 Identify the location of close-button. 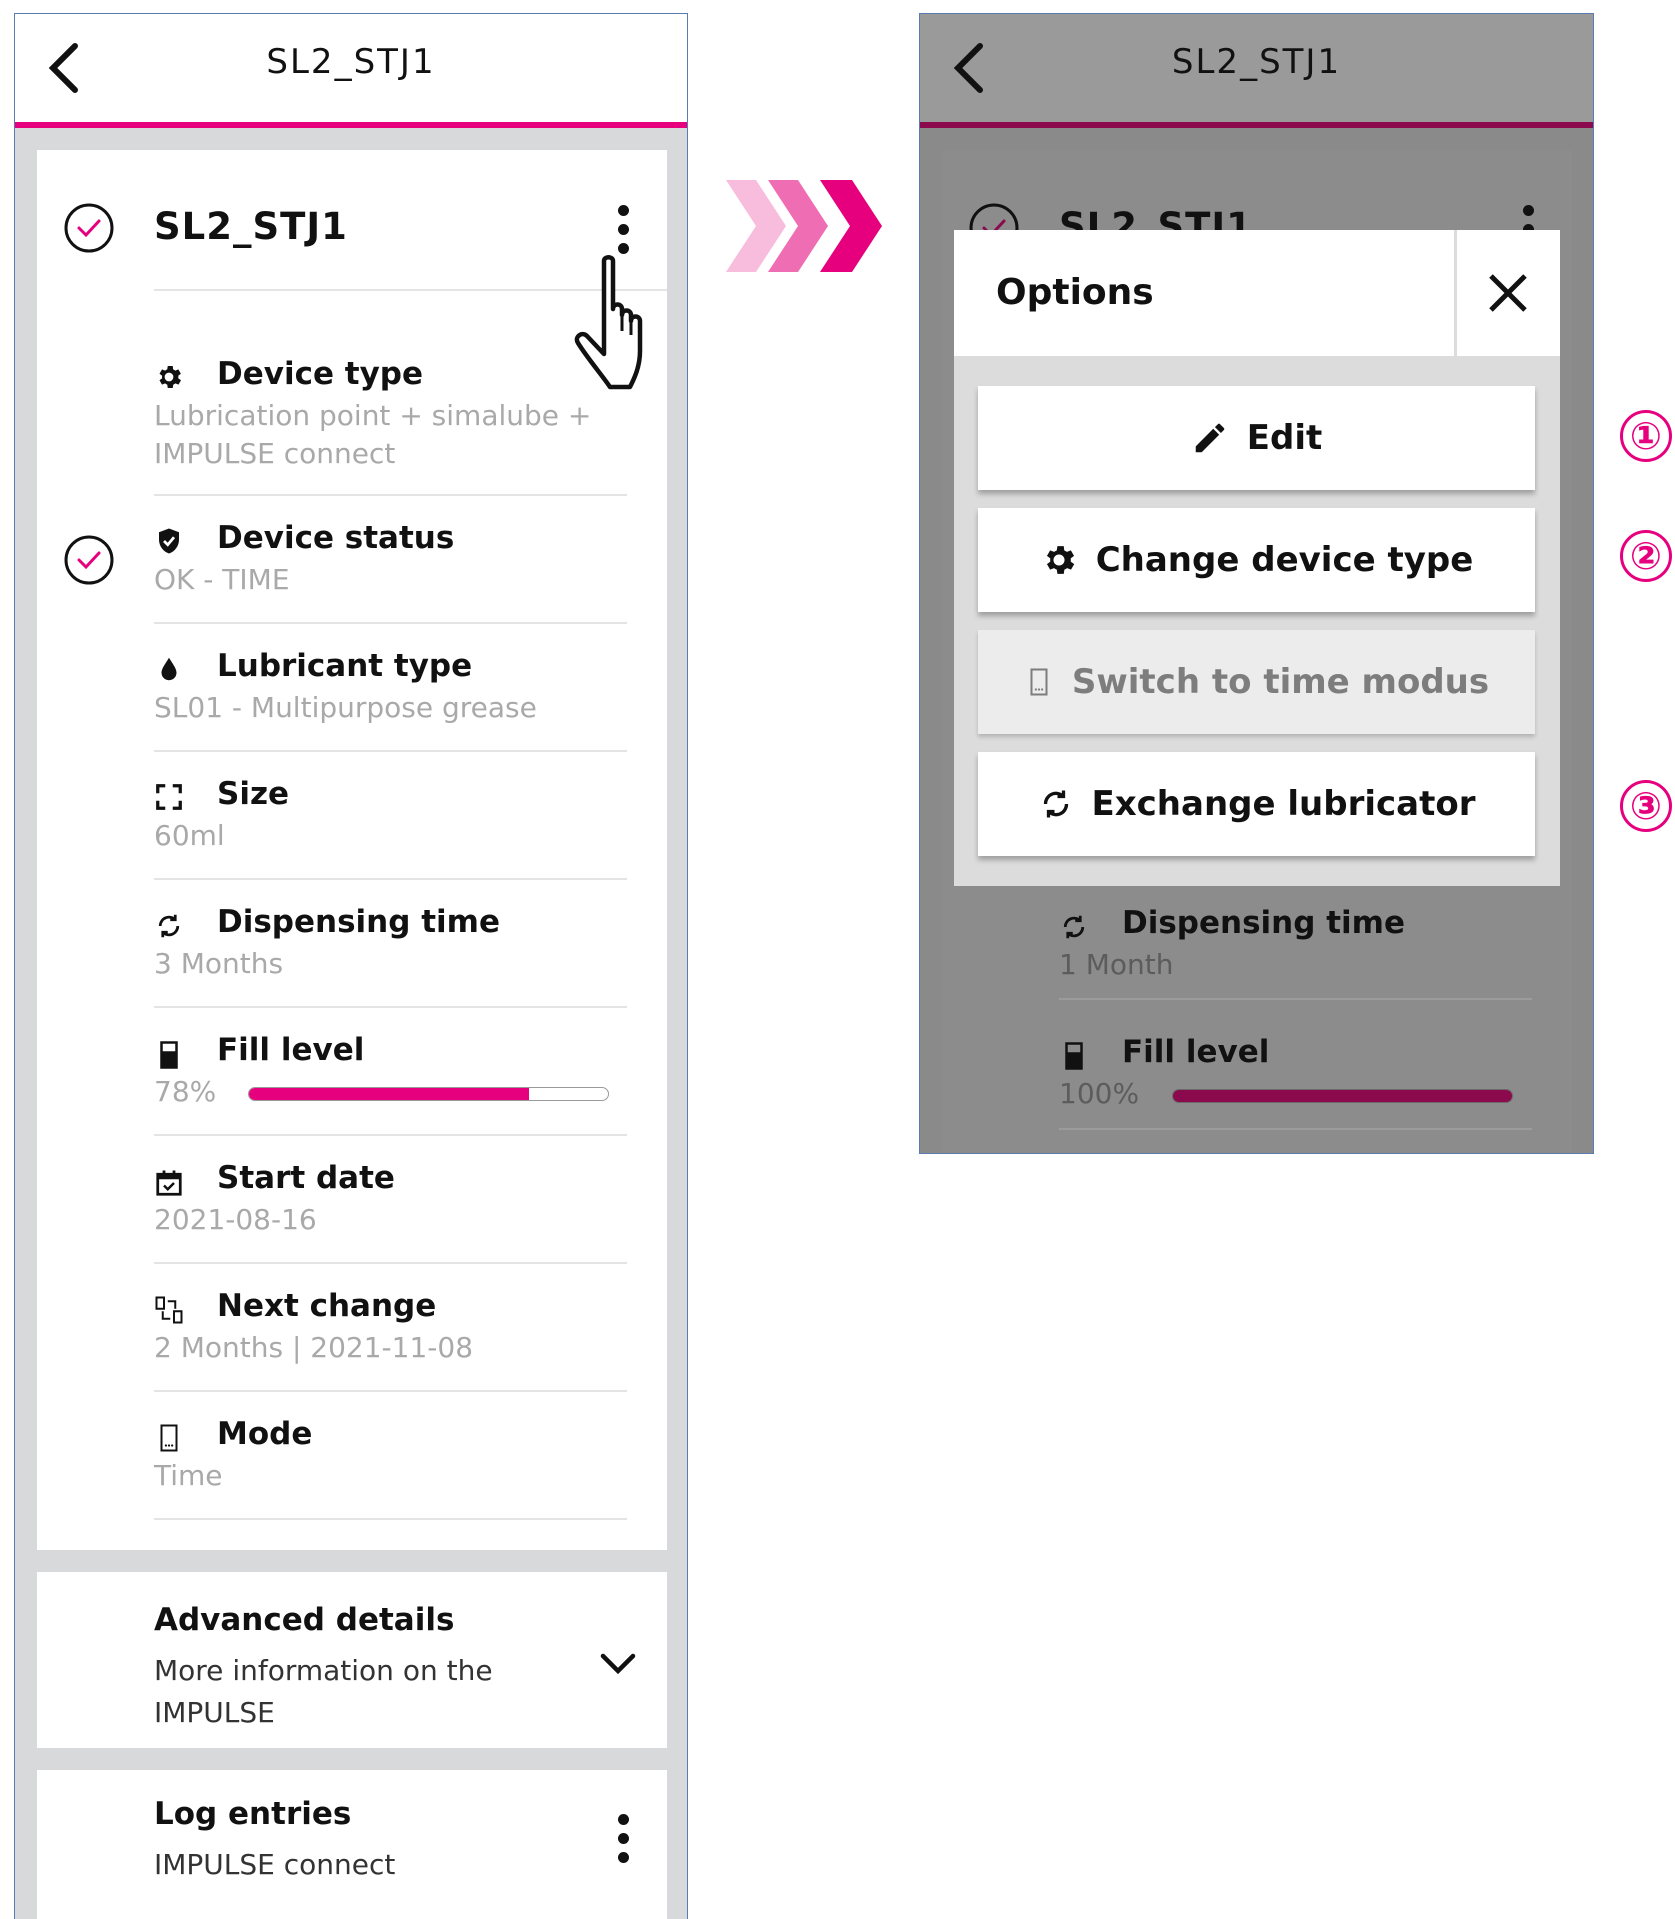
(1507, 293).